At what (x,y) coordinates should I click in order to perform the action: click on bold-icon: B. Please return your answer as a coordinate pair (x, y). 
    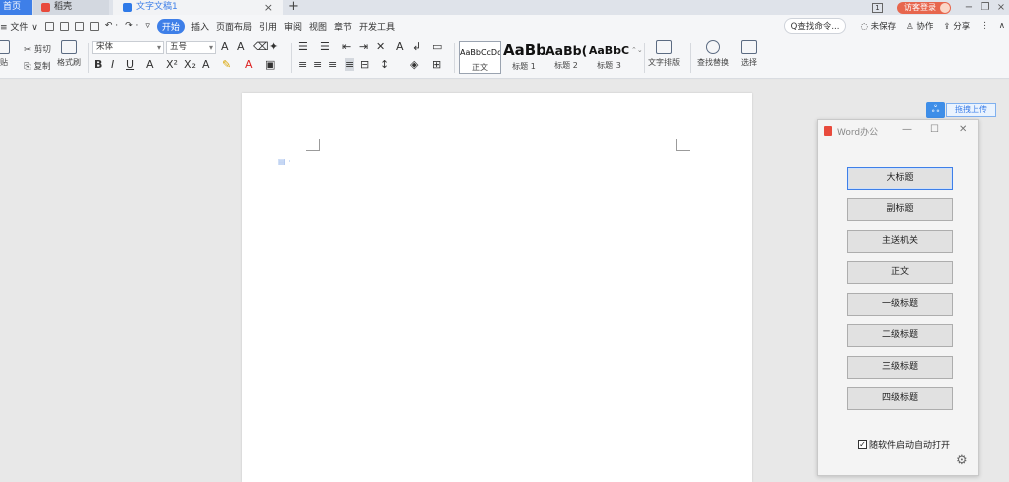
    Looking at the image, I should click on (98, 64).